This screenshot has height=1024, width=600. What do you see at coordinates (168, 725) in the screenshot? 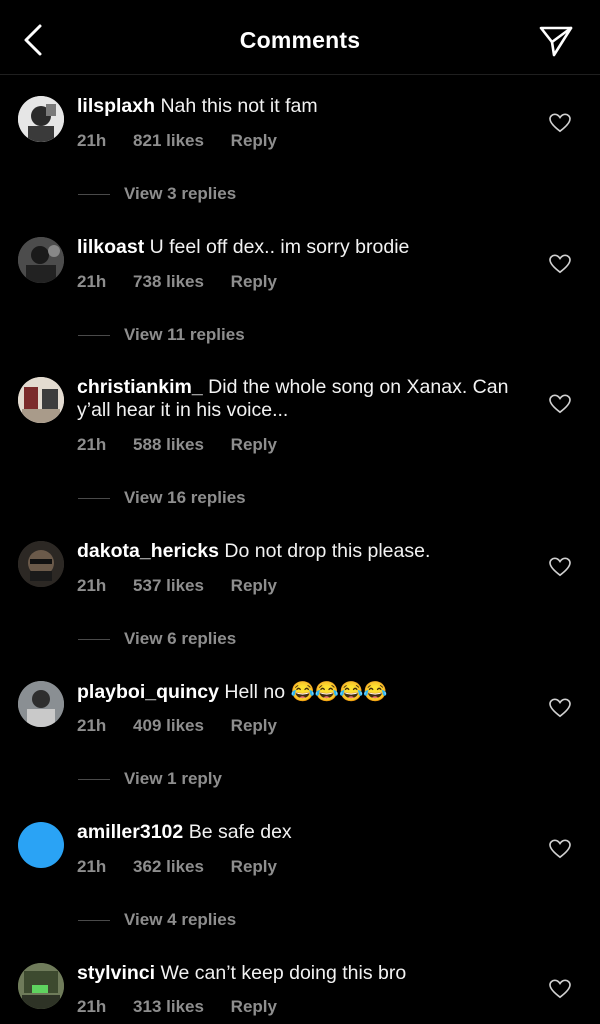
I see `comment-likes: 409 likes` at bounding box center [168, 725].